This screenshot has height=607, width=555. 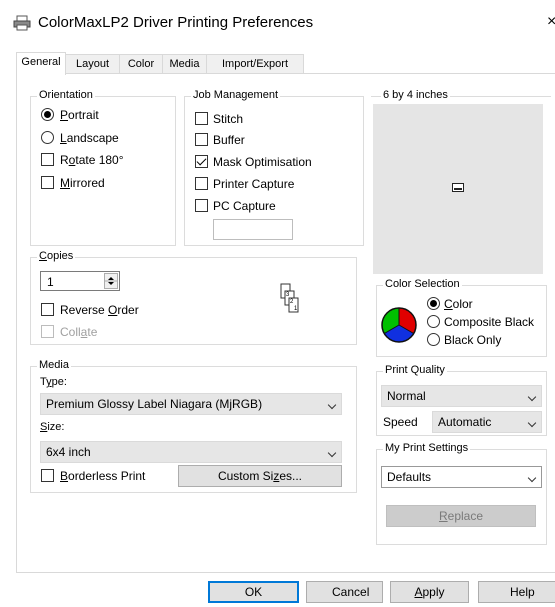 What do you see at coordinates (191, 452) in the screenshot?
I see `media-size-select: 6x4 inch` at bounding box center [191, 452].